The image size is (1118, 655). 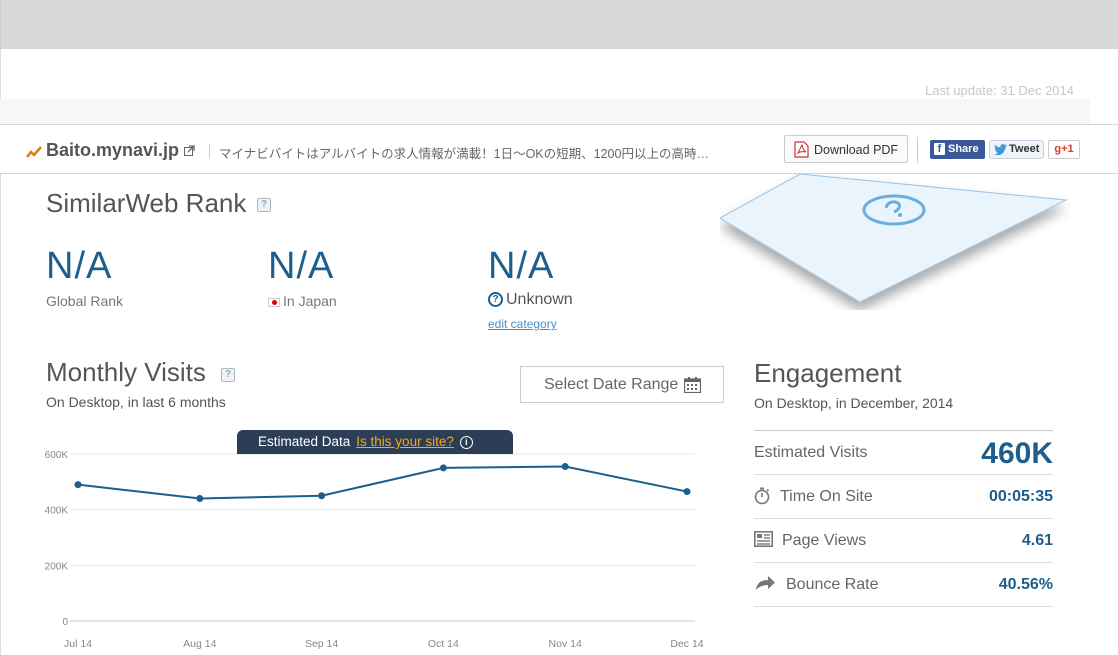 I want to click on y-tick-label: 600K, so click(x=57, y=455).